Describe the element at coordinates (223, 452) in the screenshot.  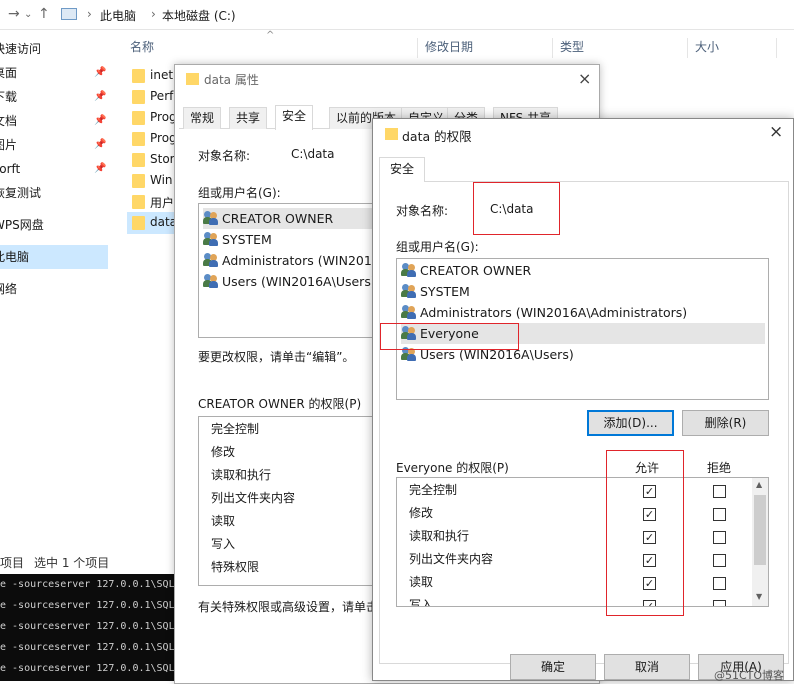
I see `permission-item: 修改` at that location.